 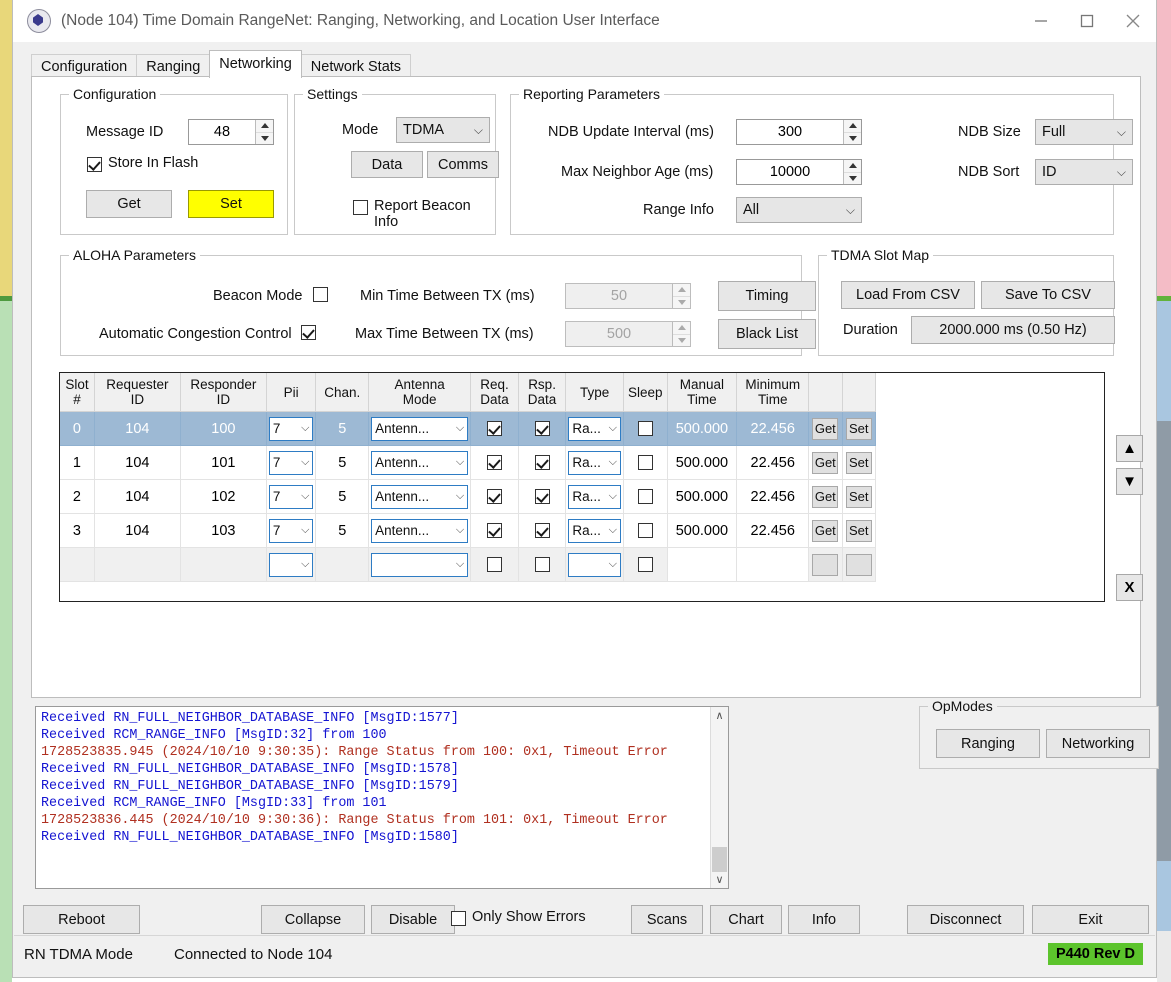 What do you see at coordinates (799, 172) in the screenshot?
I see `max-neighbor-age-stepper: 10000` at bounding box center [799, 172].